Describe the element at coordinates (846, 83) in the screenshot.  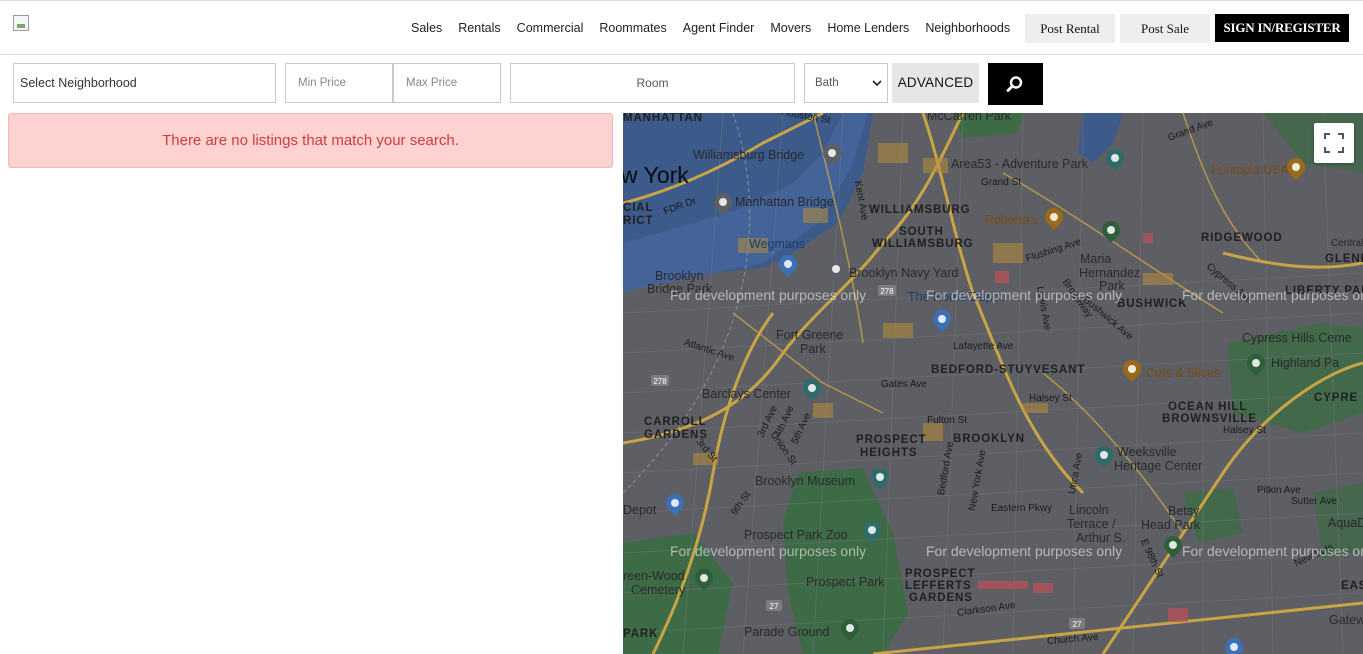
I see `bath-select: Bath` at that location.